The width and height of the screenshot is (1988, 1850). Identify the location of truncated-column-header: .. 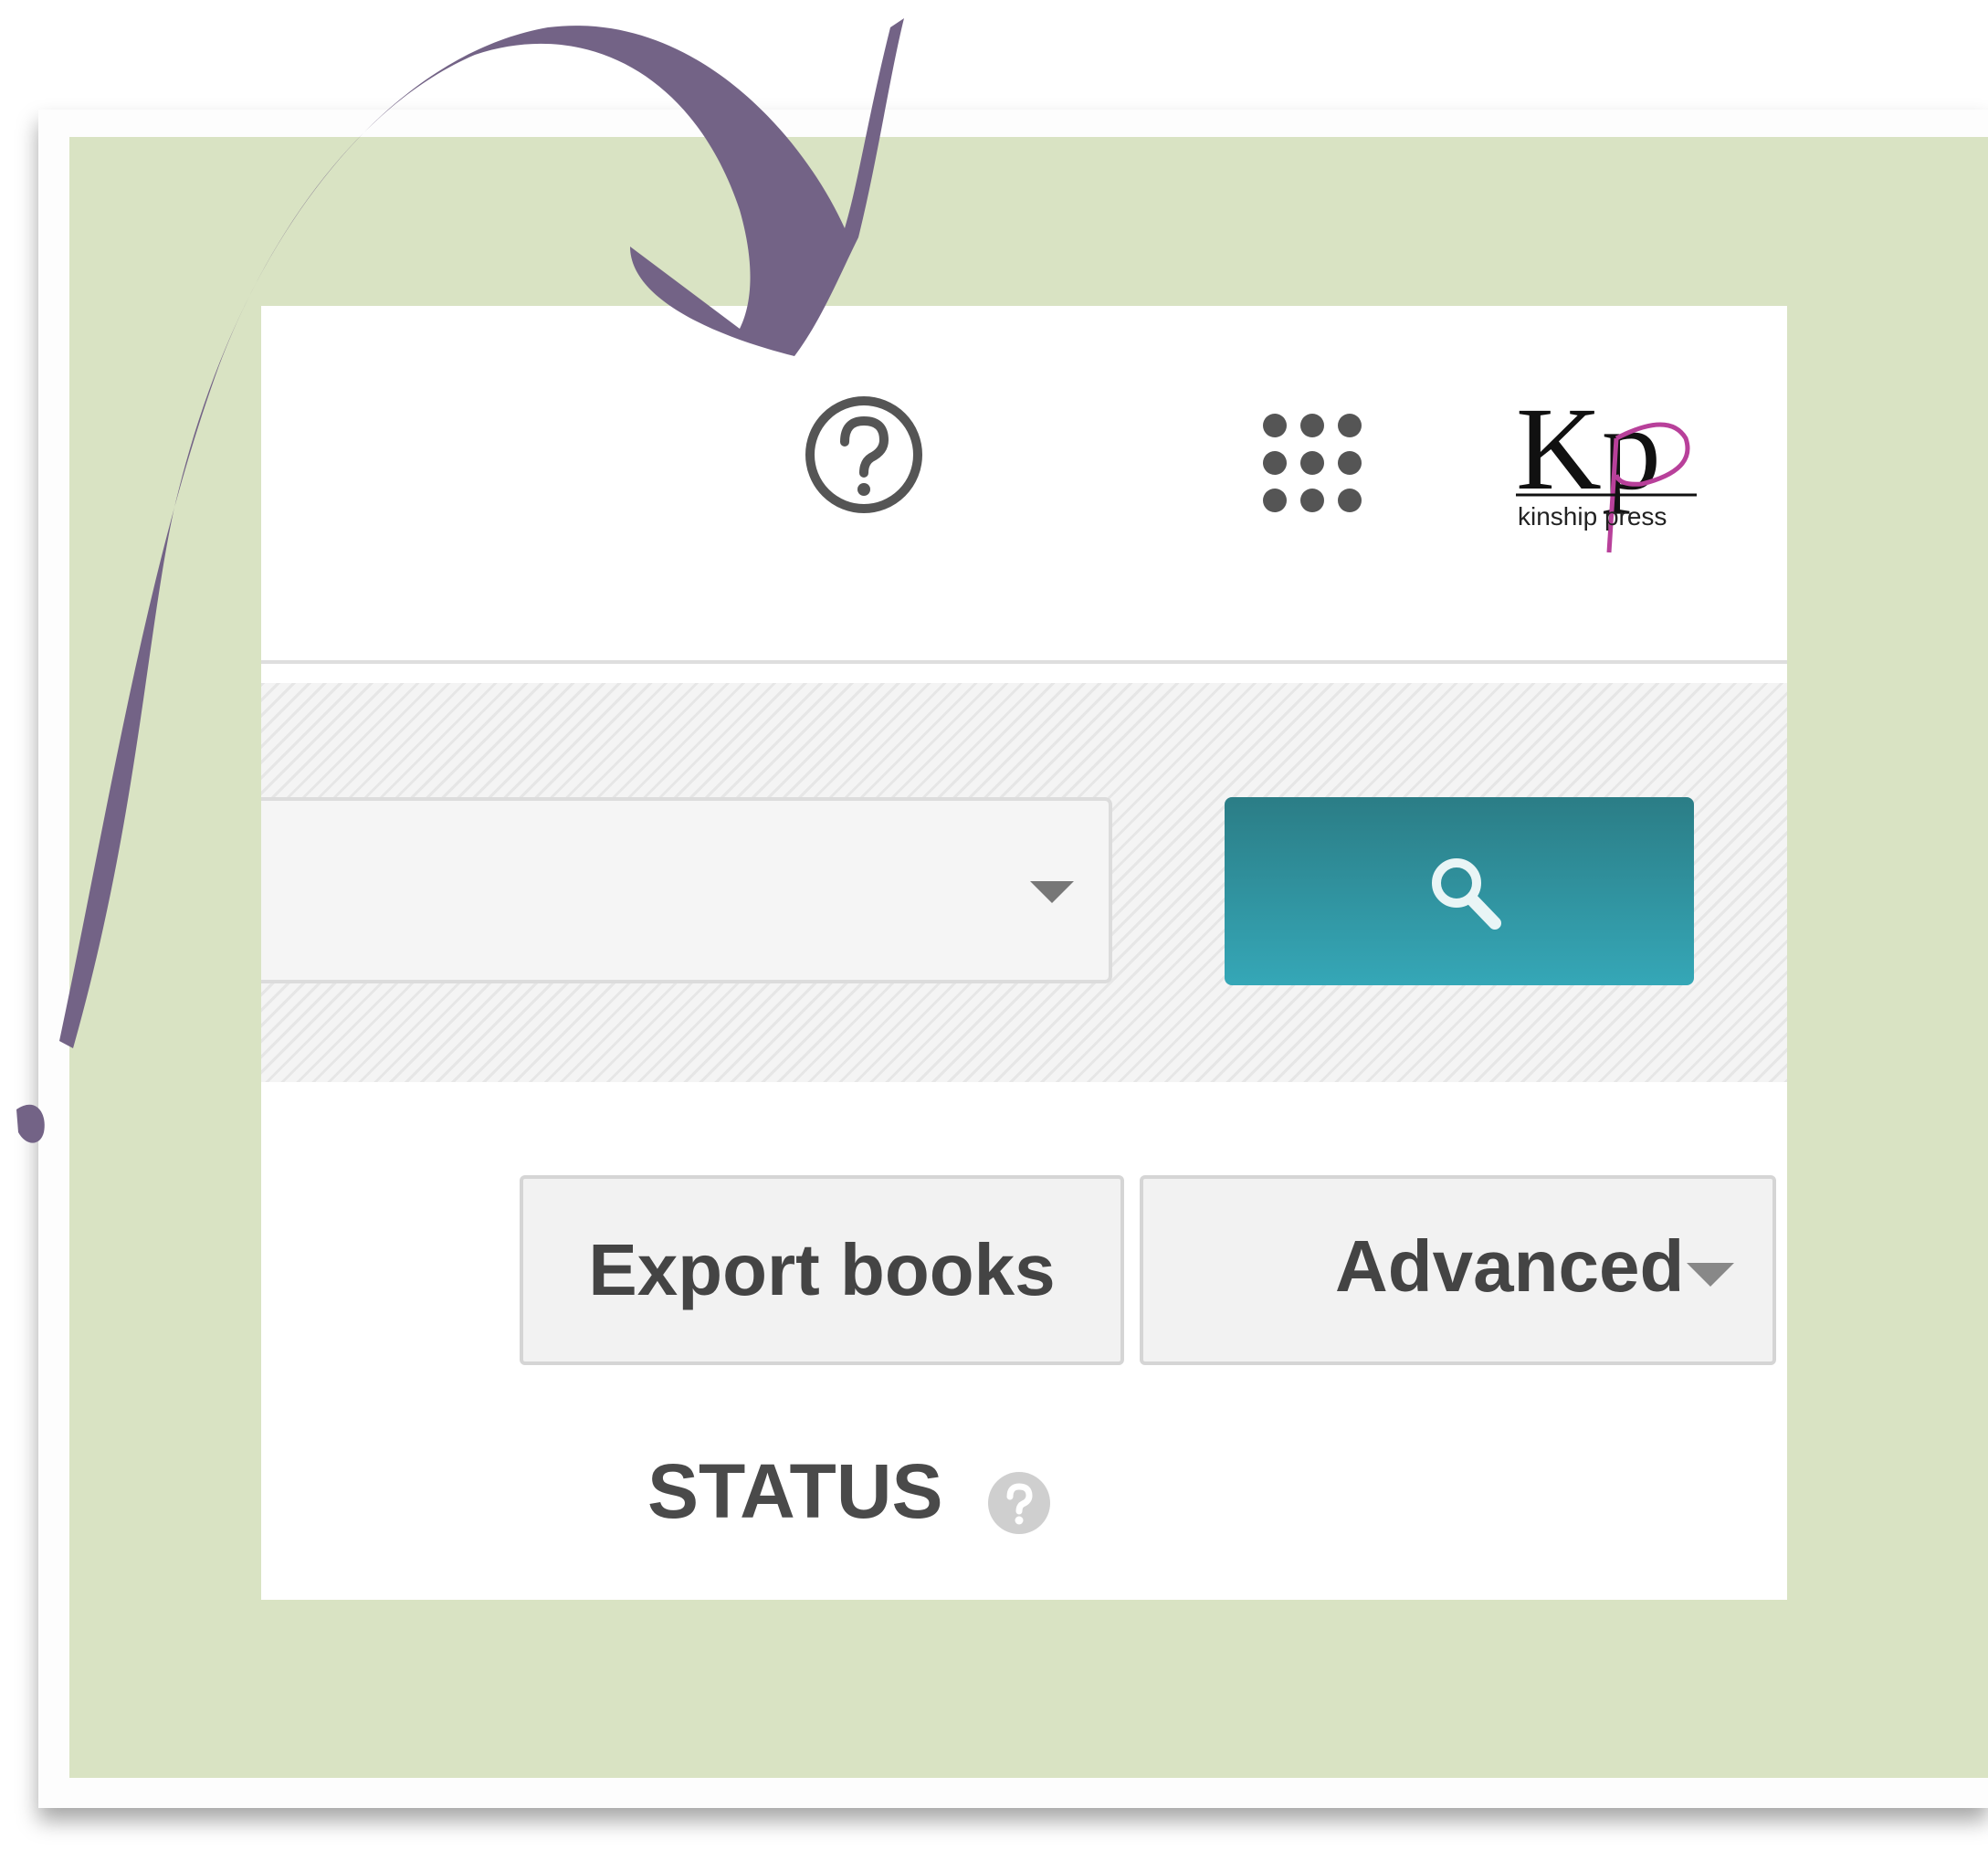
(262, 1489).